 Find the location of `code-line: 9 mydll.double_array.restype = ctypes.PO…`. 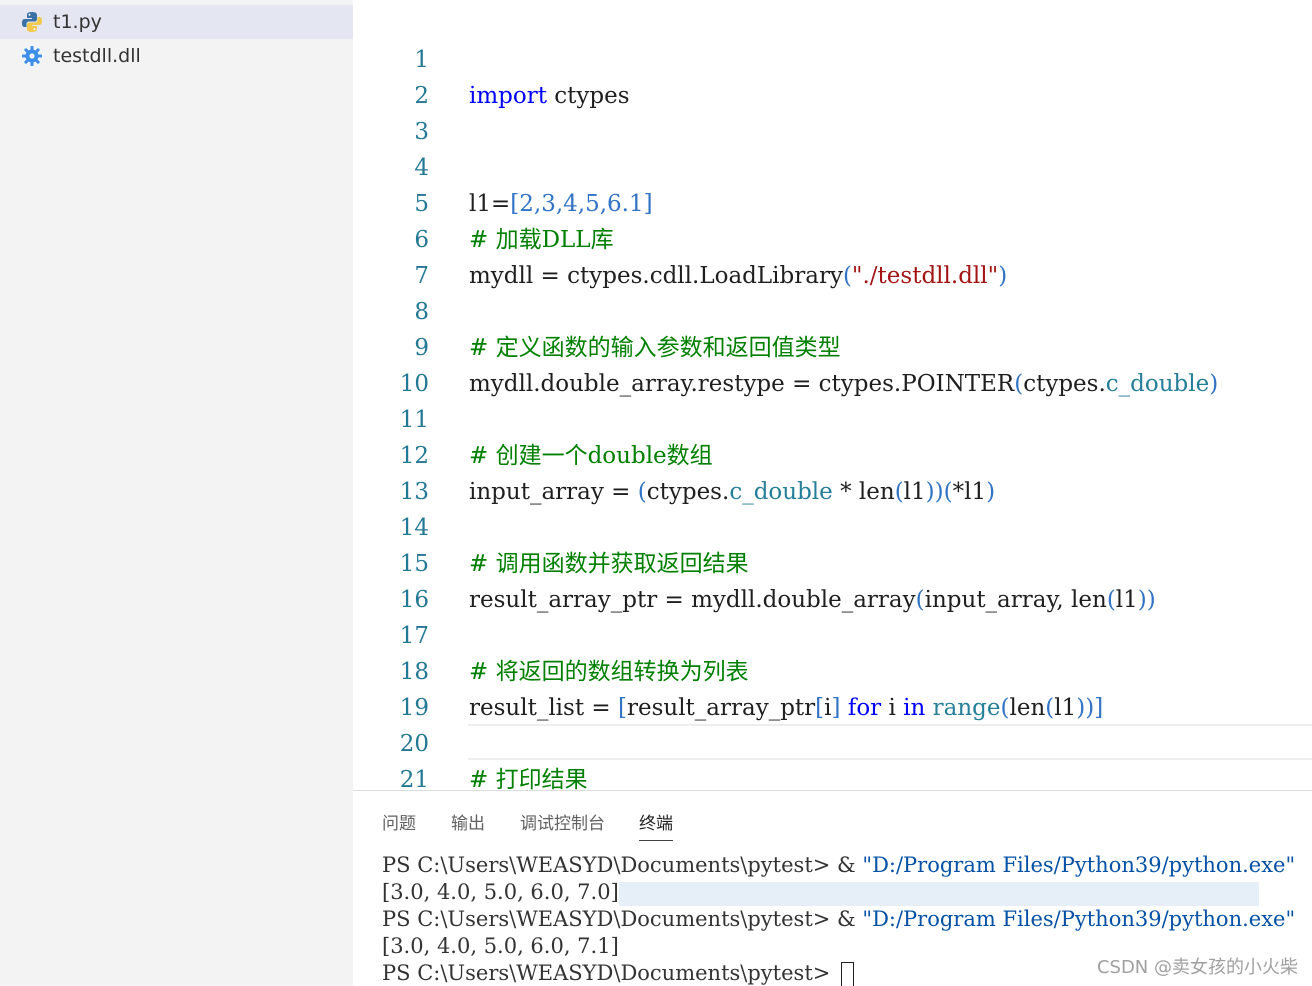

code-line: 9 mydll.double_array.restype = ctypes.PO… is located at coordinates (832, 345).